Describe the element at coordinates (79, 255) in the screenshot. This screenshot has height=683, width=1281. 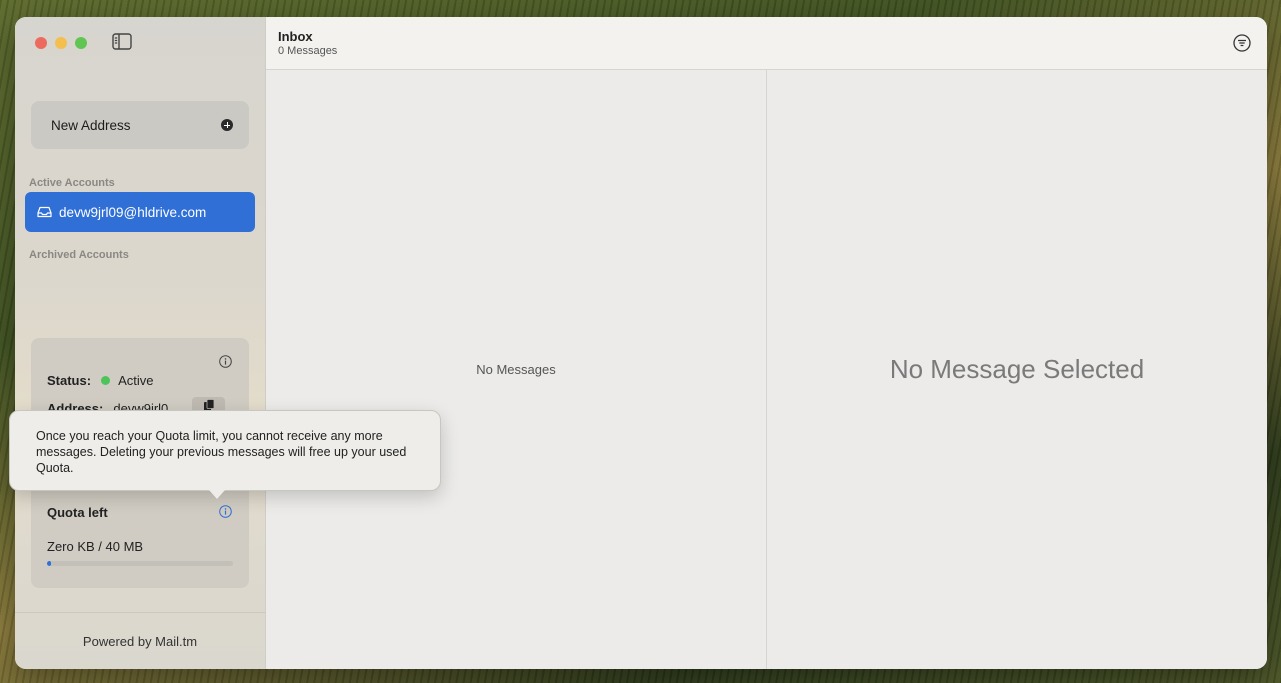
I see `archived-accounts-heading: Archived Accounts` at that location.